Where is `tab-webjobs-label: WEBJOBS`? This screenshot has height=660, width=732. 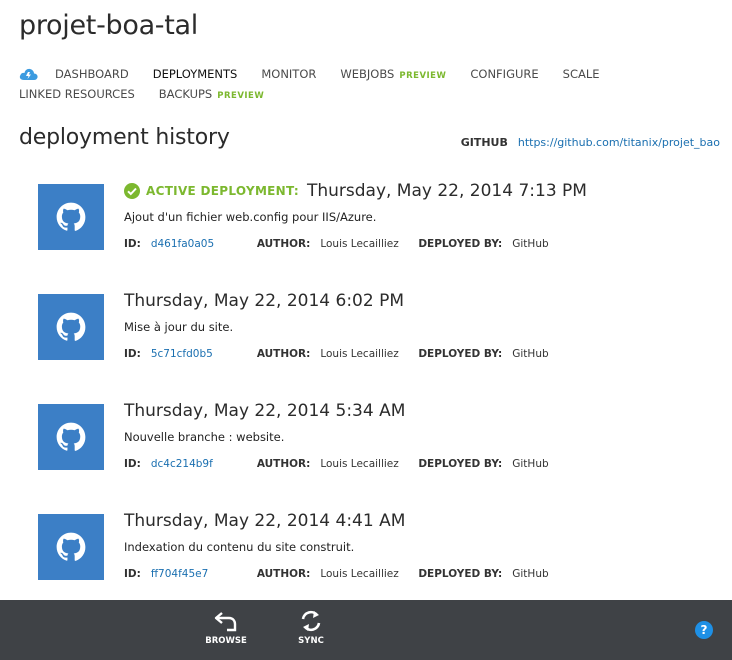
tab-webjobs-label: WEBJOBS is located at coordinates (367, 74).